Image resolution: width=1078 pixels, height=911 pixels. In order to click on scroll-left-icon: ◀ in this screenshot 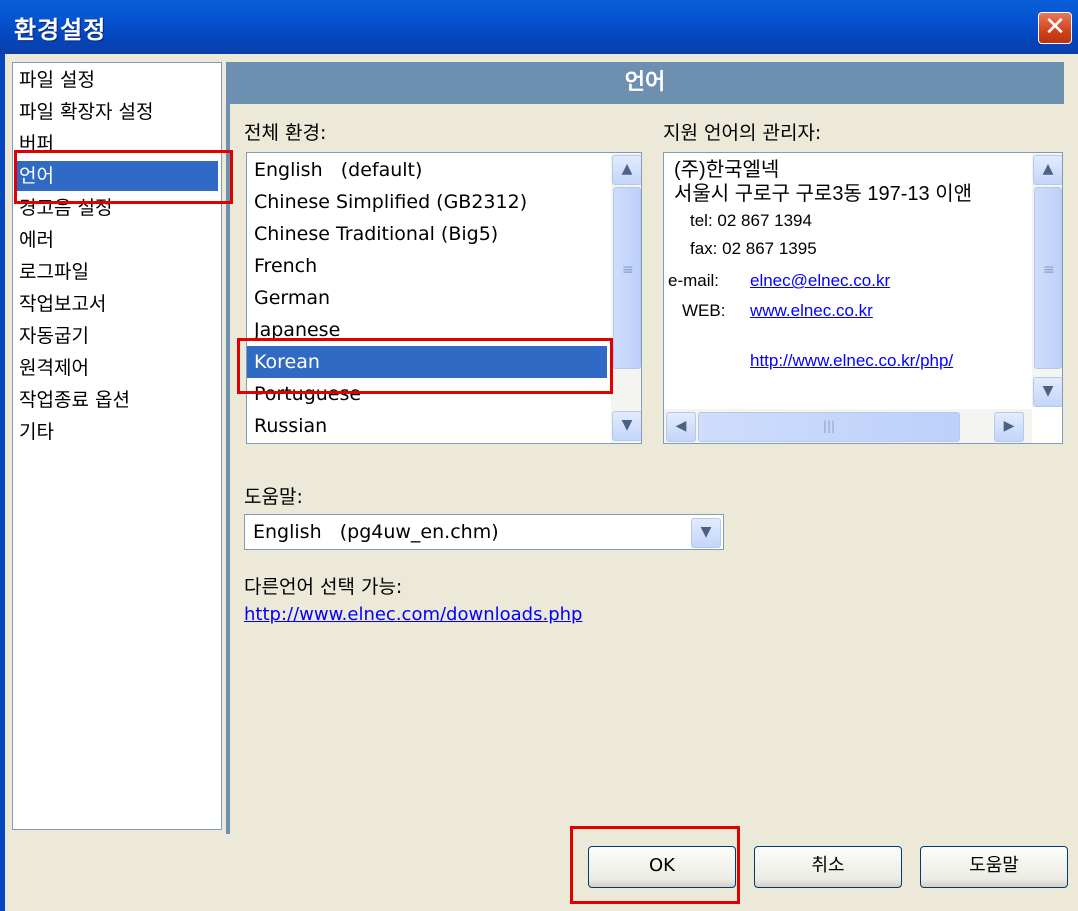, I will do `click(681, 427)`.